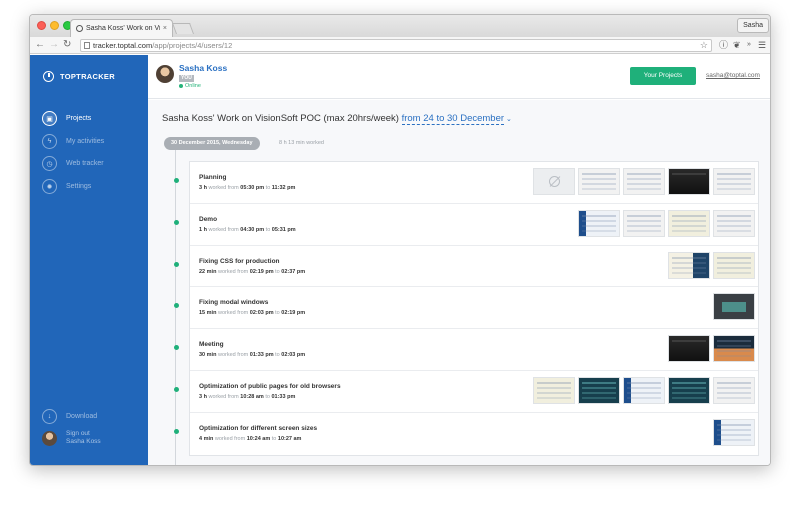 The width and height of the screenshot is (800, 507). I want to click on tab-close-icon: ×, so click(165, 28).